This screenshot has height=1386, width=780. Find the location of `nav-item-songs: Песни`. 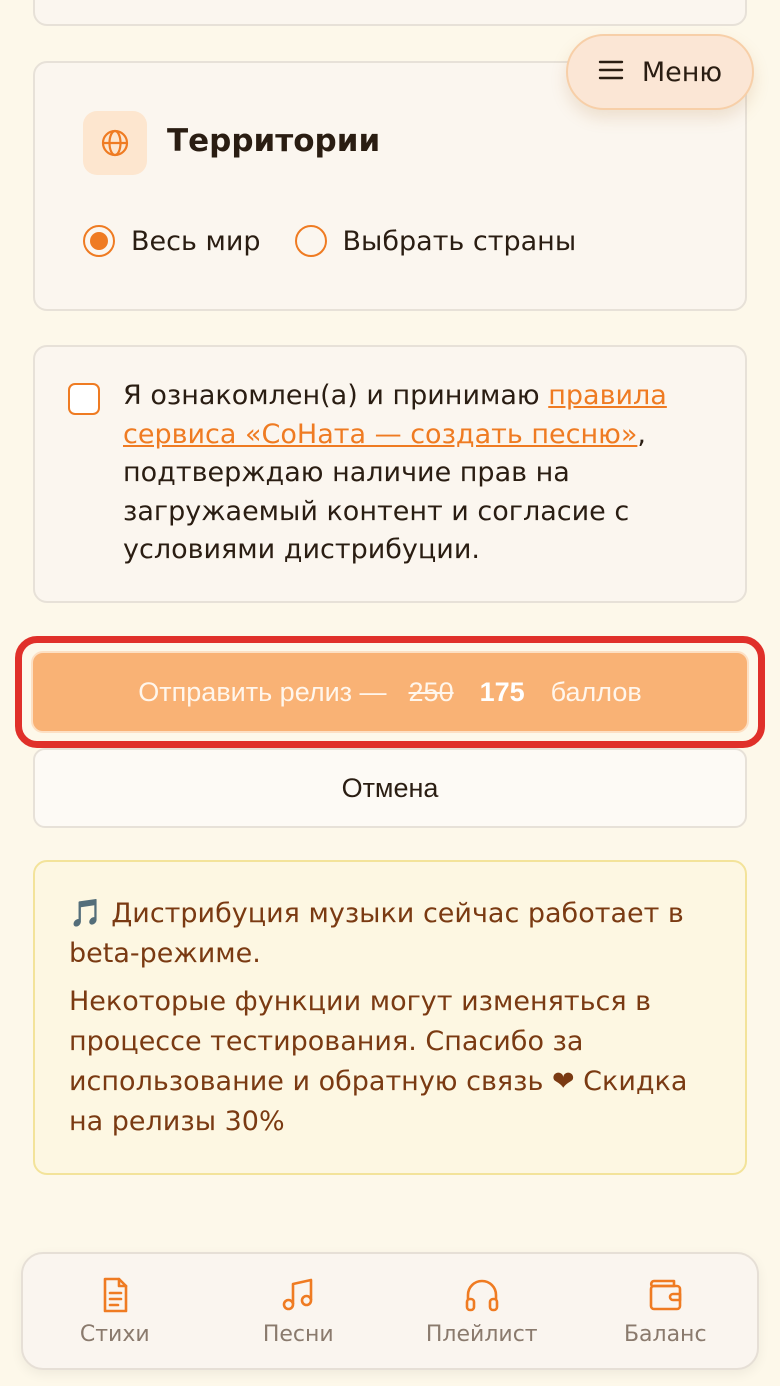

nav-item-songs: Песни is located at coordinates (298, 1311).